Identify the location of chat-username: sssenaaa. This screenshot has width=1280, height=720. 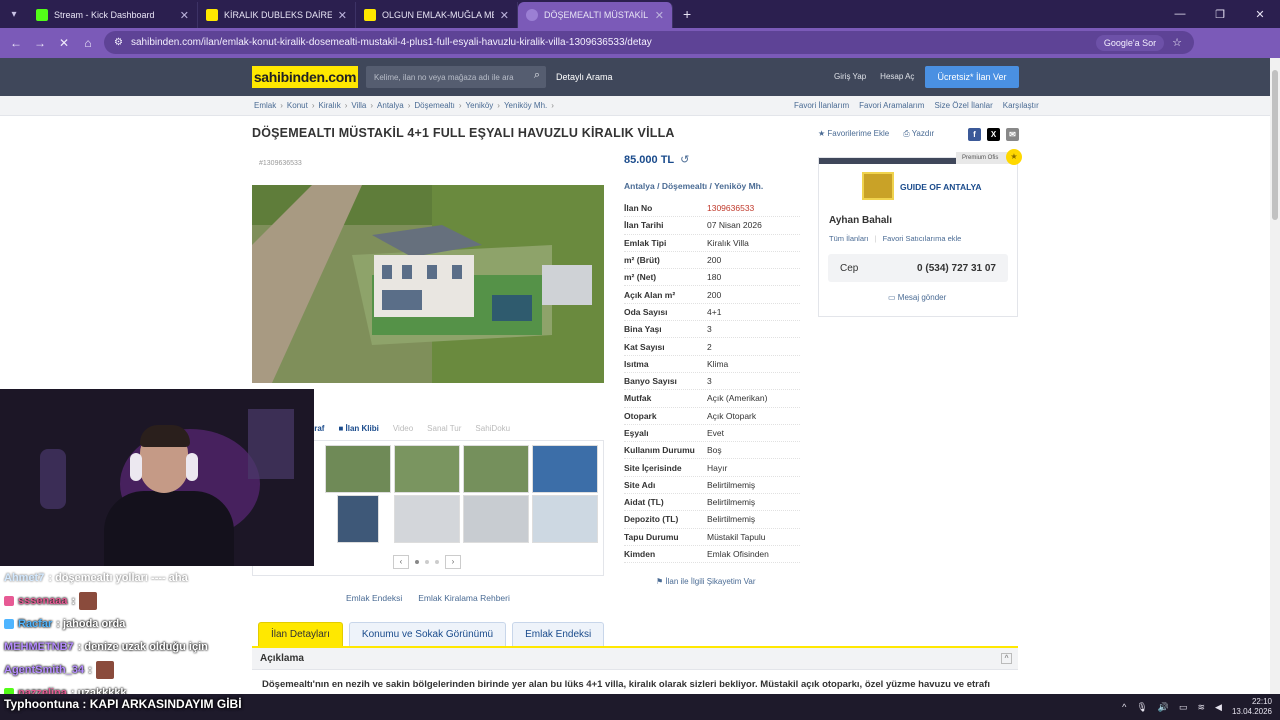
(43, 600).